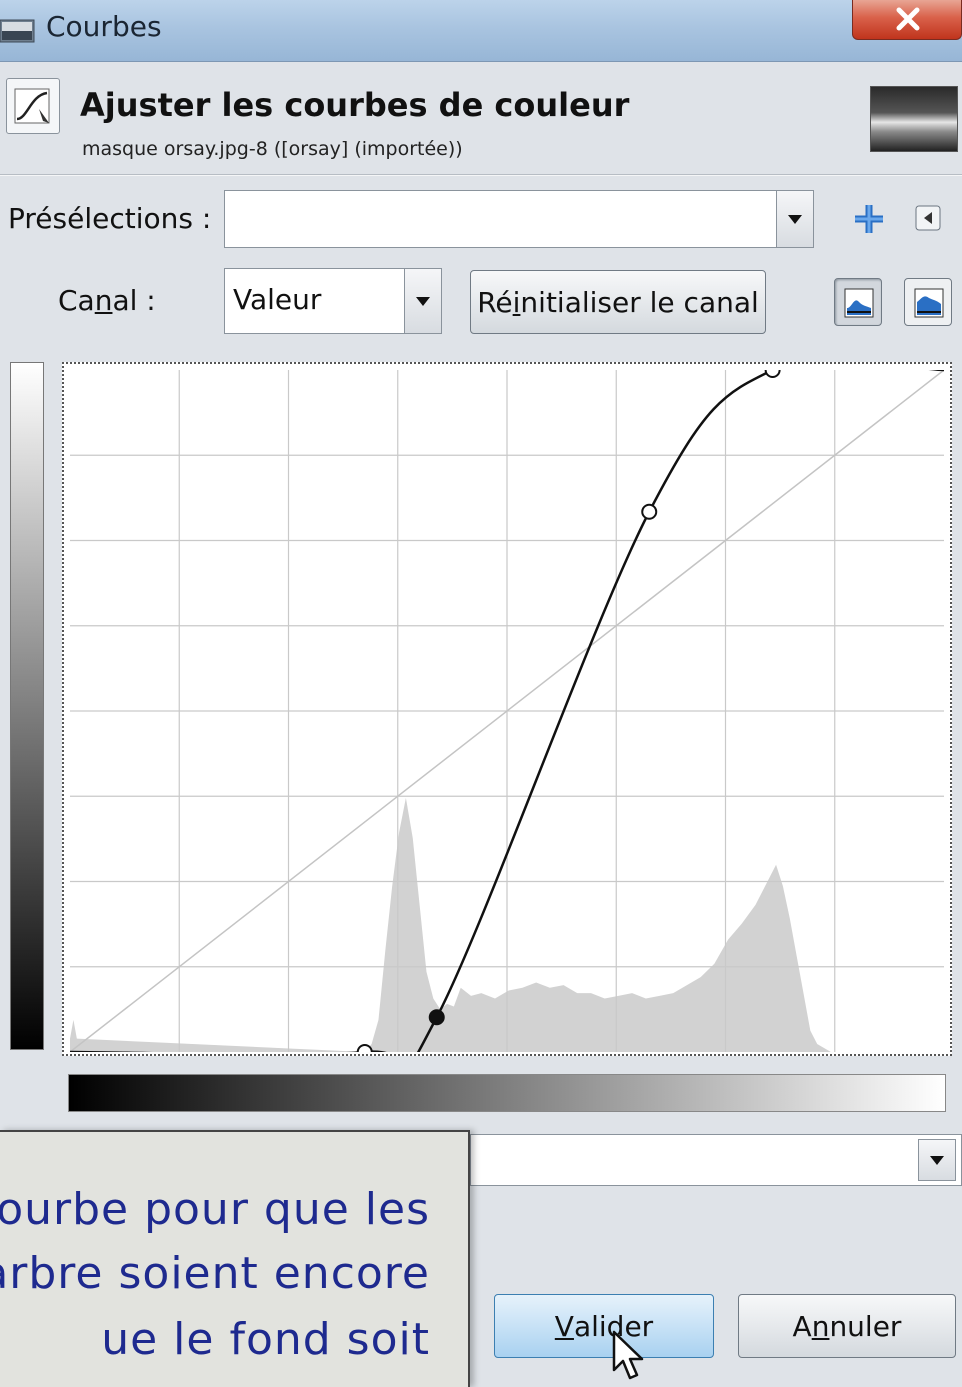 This screenshot has width=962, height=1387. I want to click on caption-line-3: ue le fond soit, so click(265, 1339).